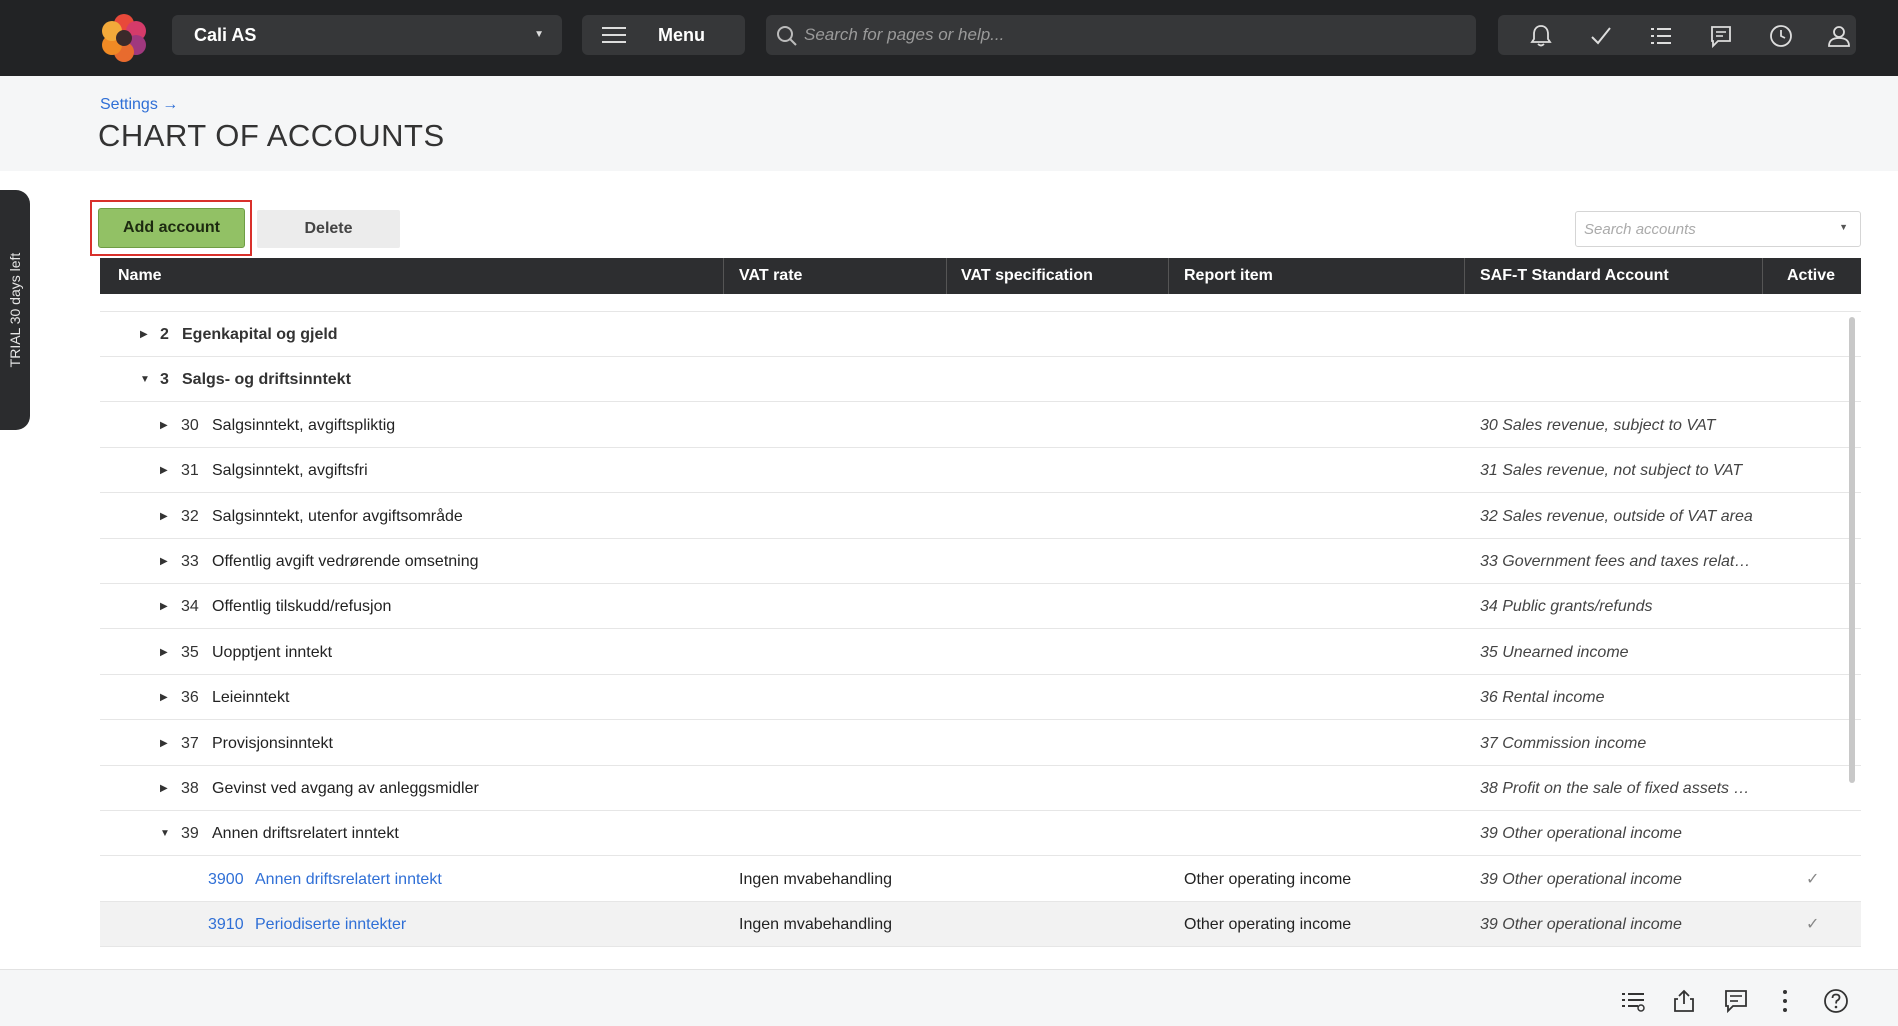 The width and height of the screenshot is (1898, 1026). I want to click on saft-account-cell: 31 Sales revenue, not subject to VAT, so click(1611, 471).